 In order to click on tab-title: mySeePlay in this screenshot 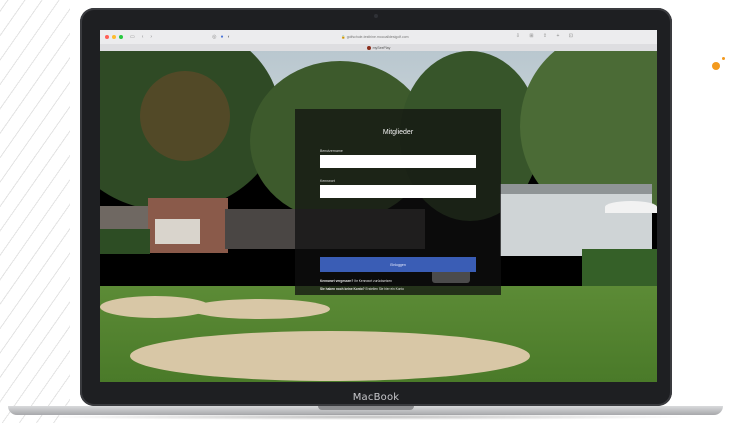, I will do `click(382, 48)`.